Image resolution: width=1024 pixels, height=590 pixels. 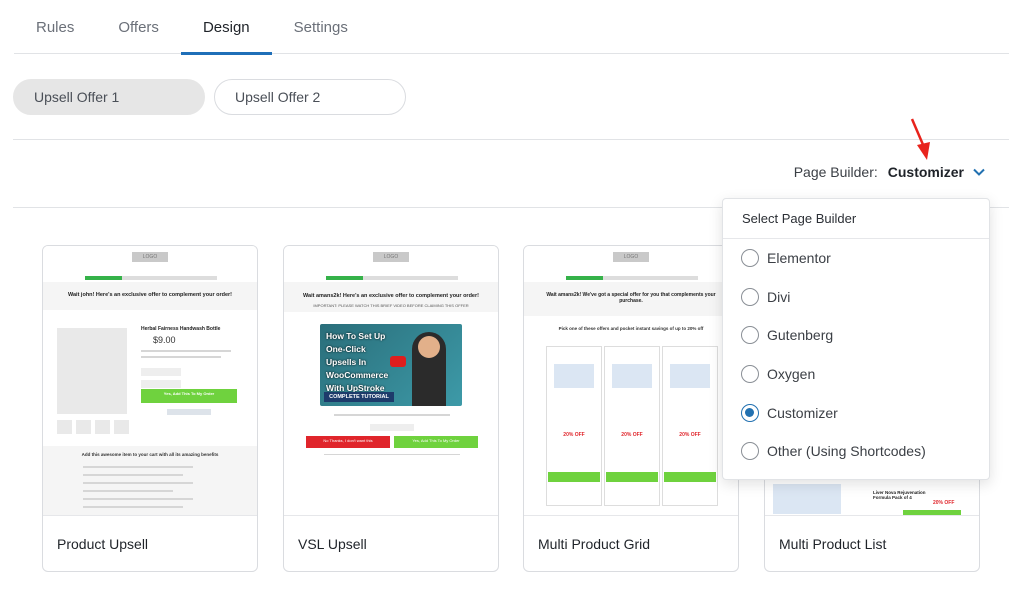 I want to click on divider, so click(x=511, y=139).